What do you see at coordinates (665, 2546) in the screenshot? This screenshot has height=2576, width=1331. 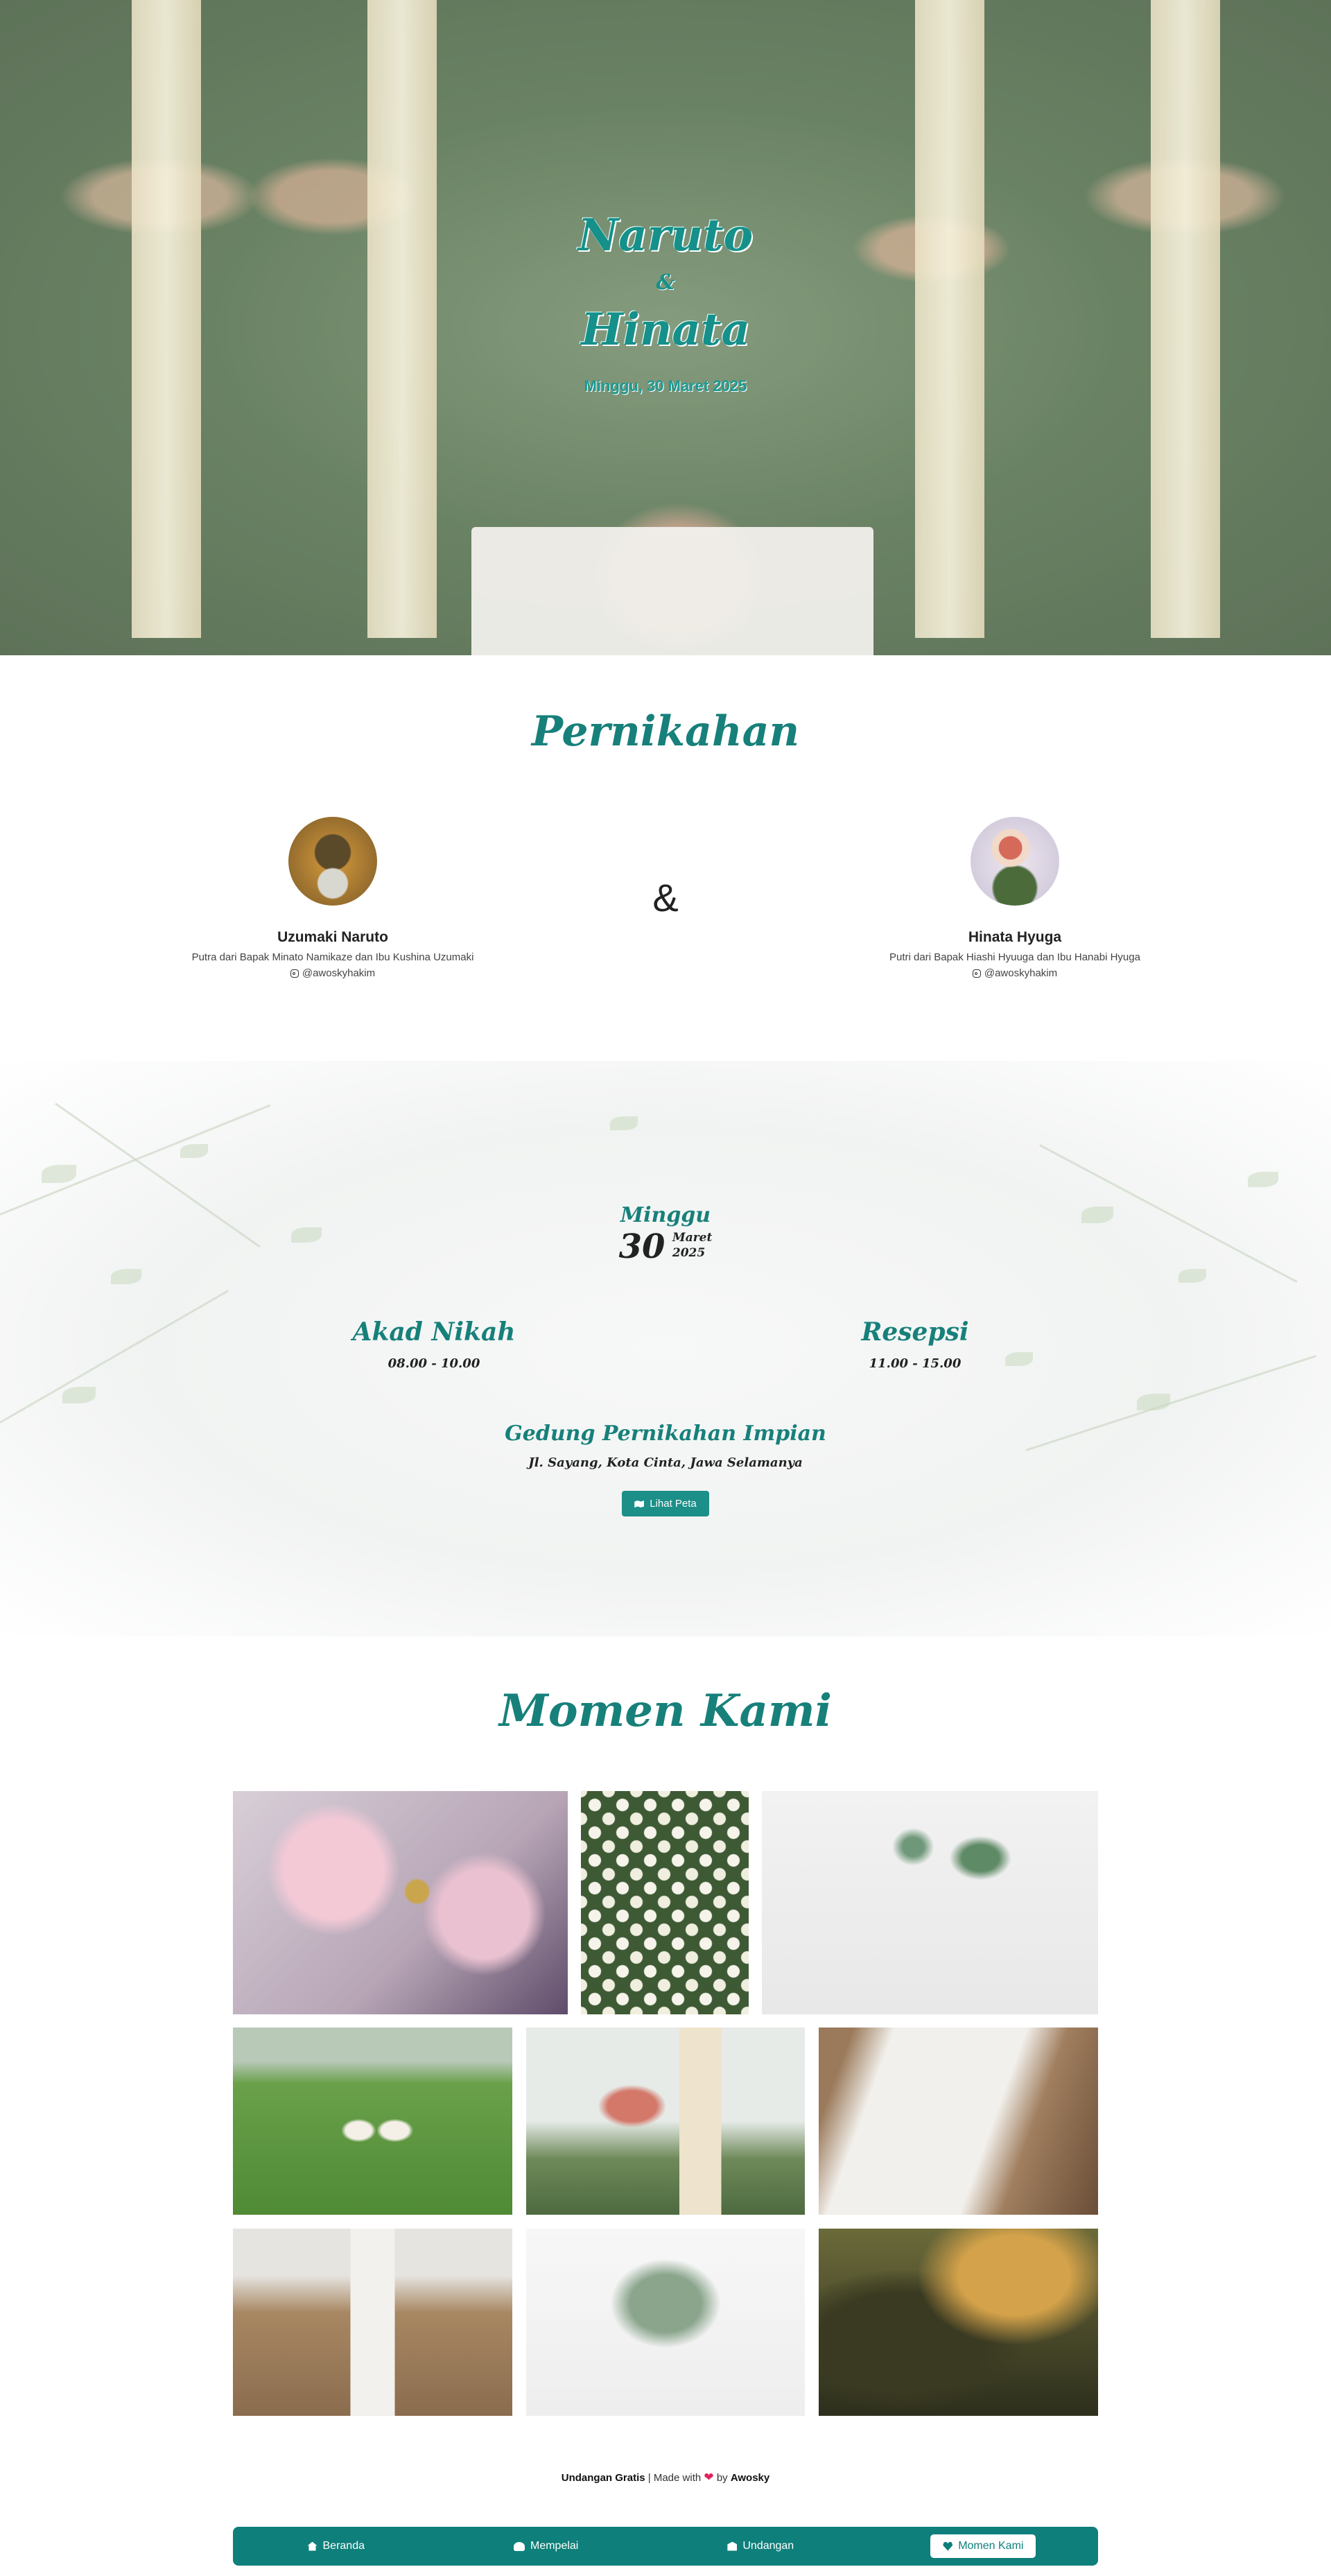 I see `bottom-nav: Beranda Mempelai Undangan Momen Kami` at bounding box center [665, 2546].